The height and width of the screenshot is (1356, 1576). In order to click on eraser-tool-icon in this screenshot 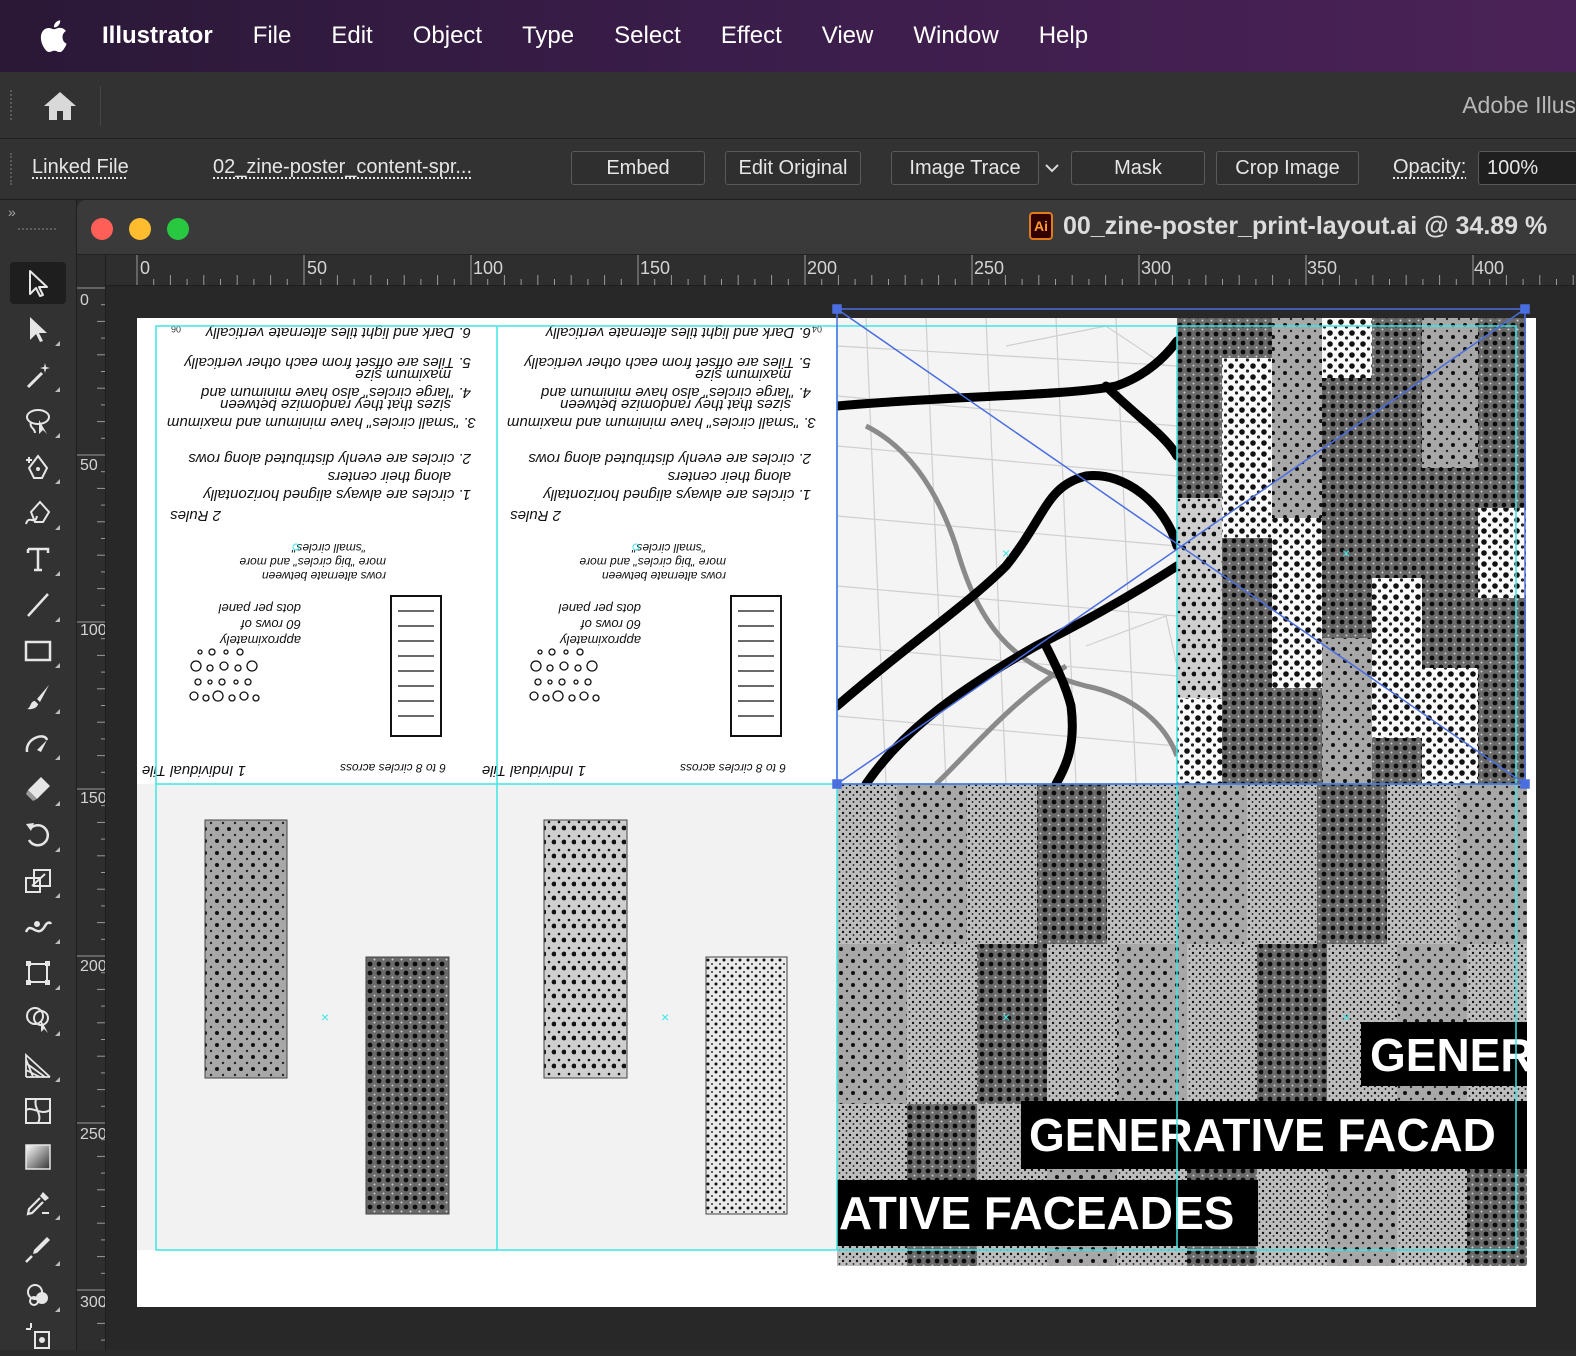, I will do `click(38, 789)`.